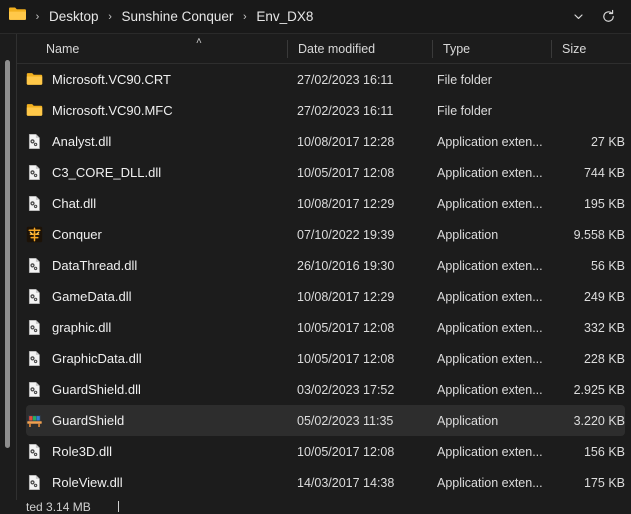 The width and height of the screenshot is (631, 514). I want to click on file-name-cell: Role3D.dll, so click(156, 451).